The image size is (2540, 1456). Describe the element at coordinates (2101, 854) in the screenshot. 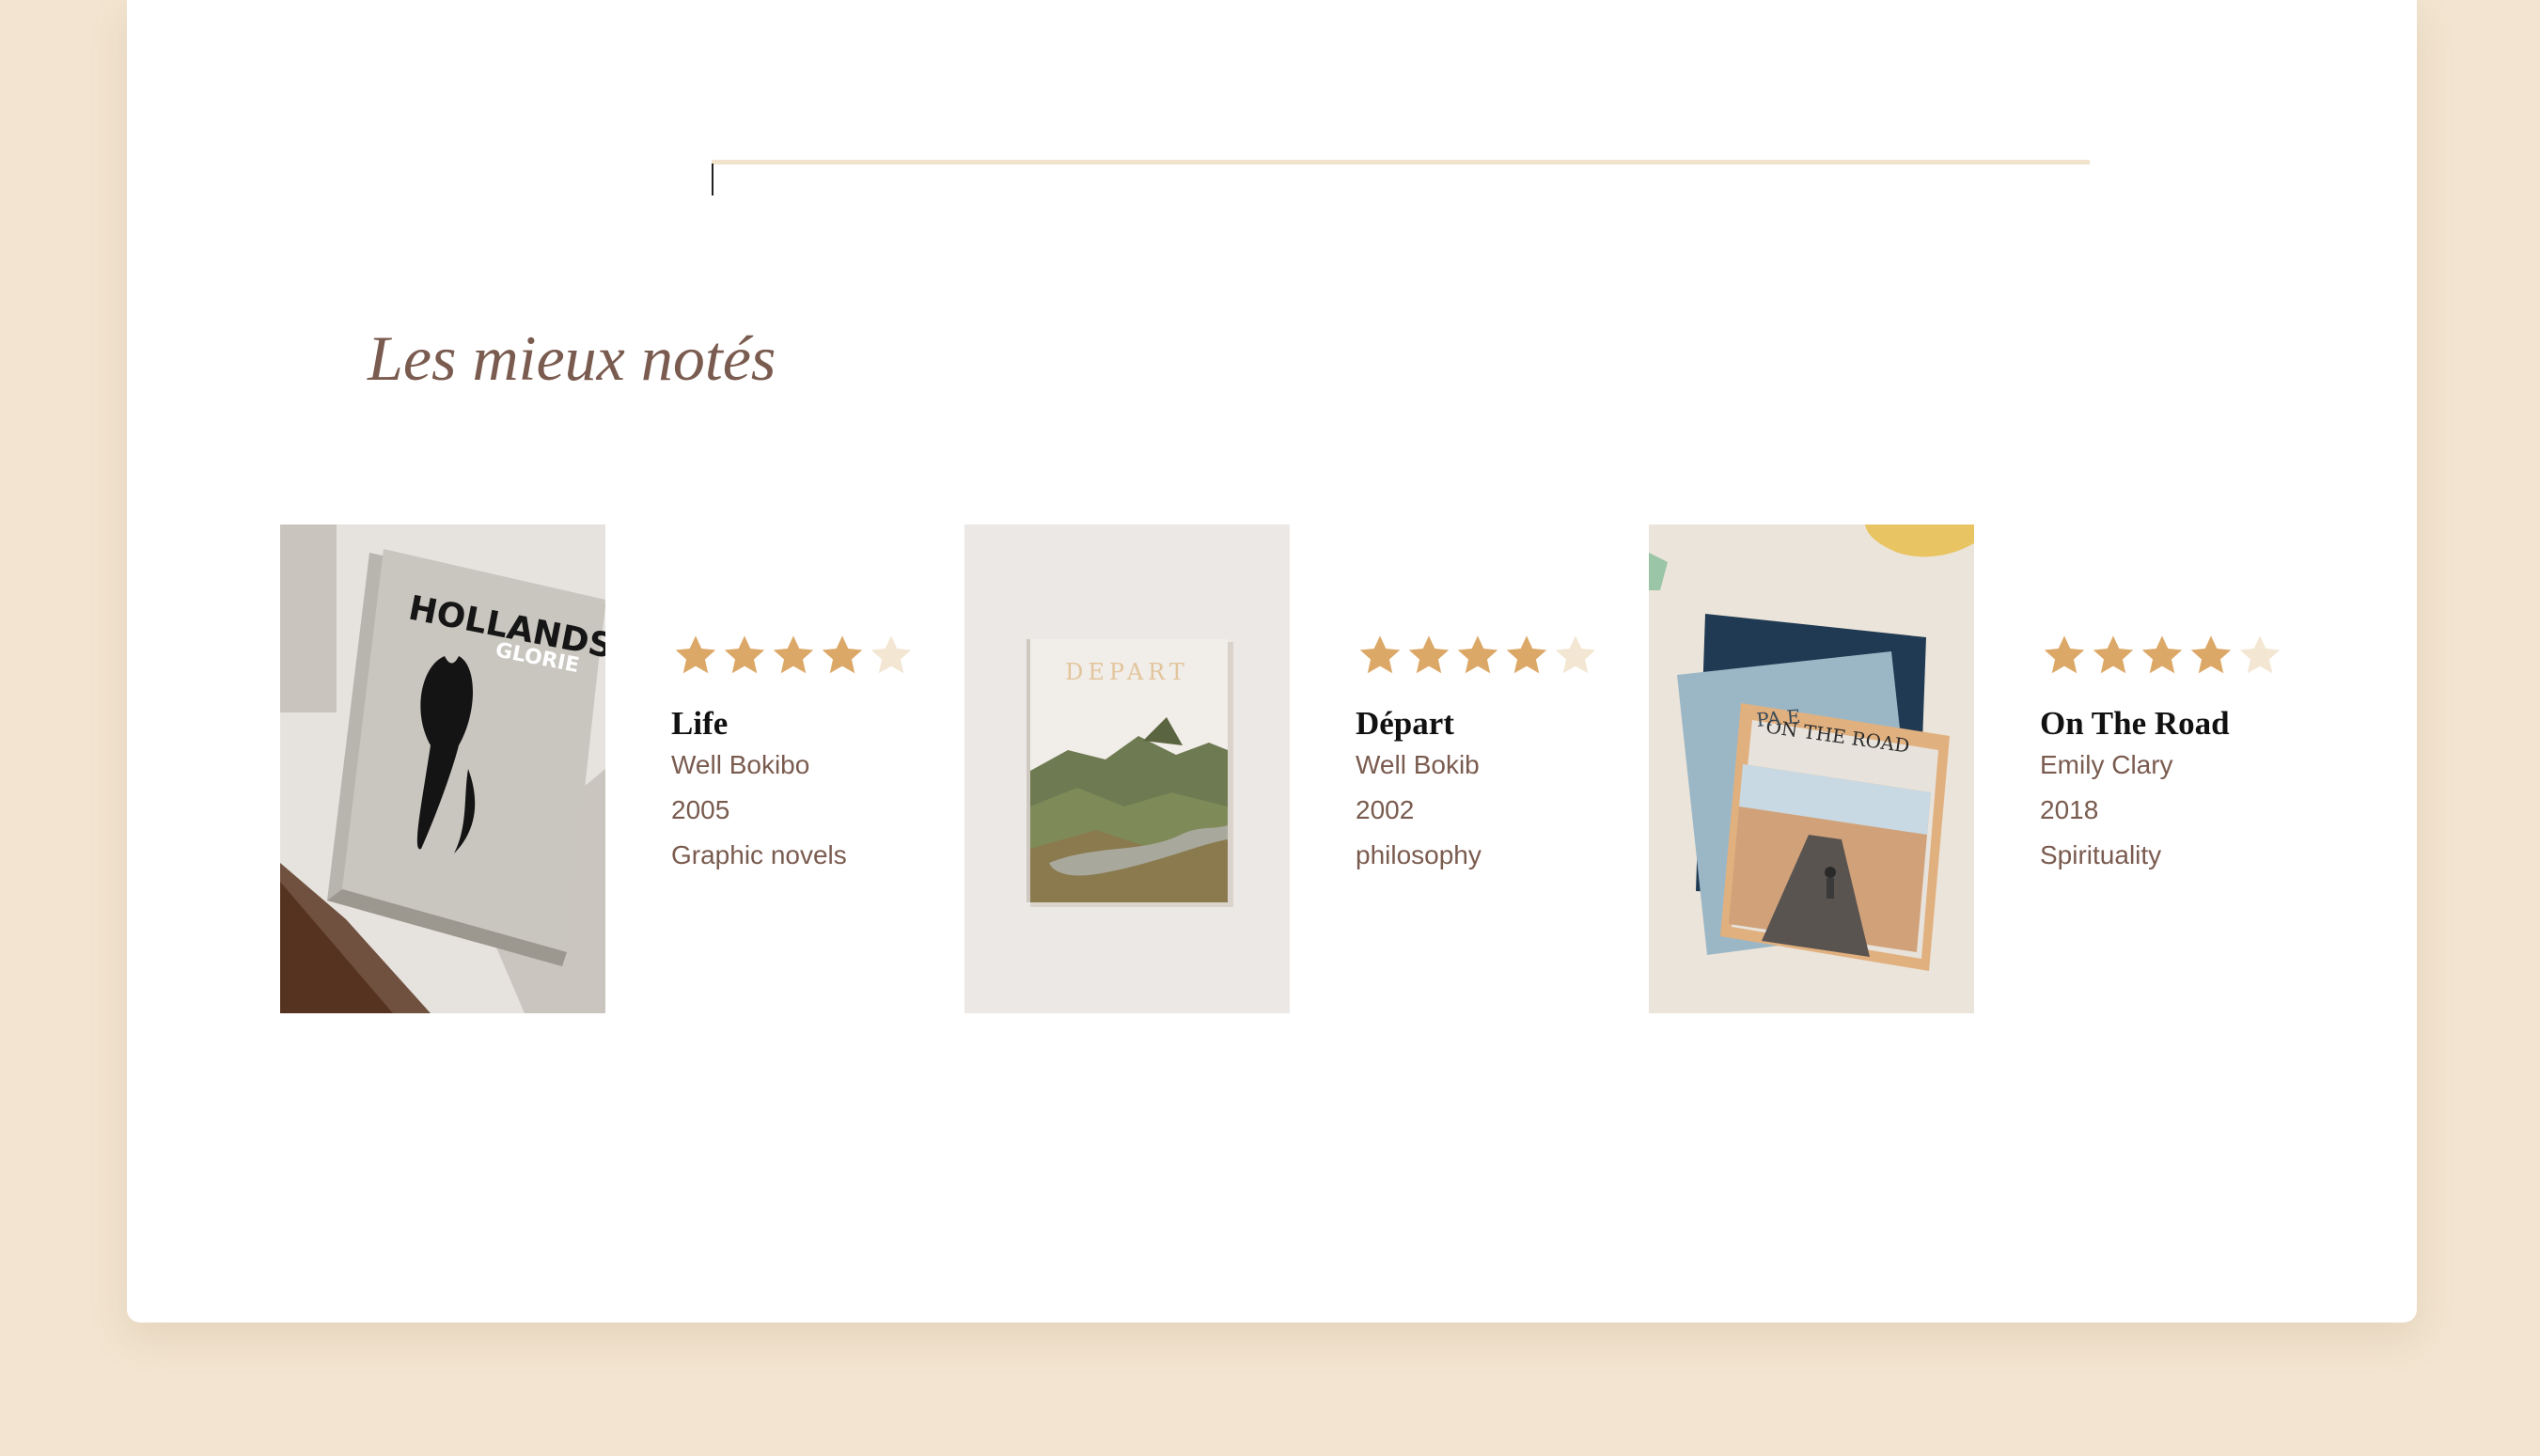

I see `book-genre: Spirituality` at that location.